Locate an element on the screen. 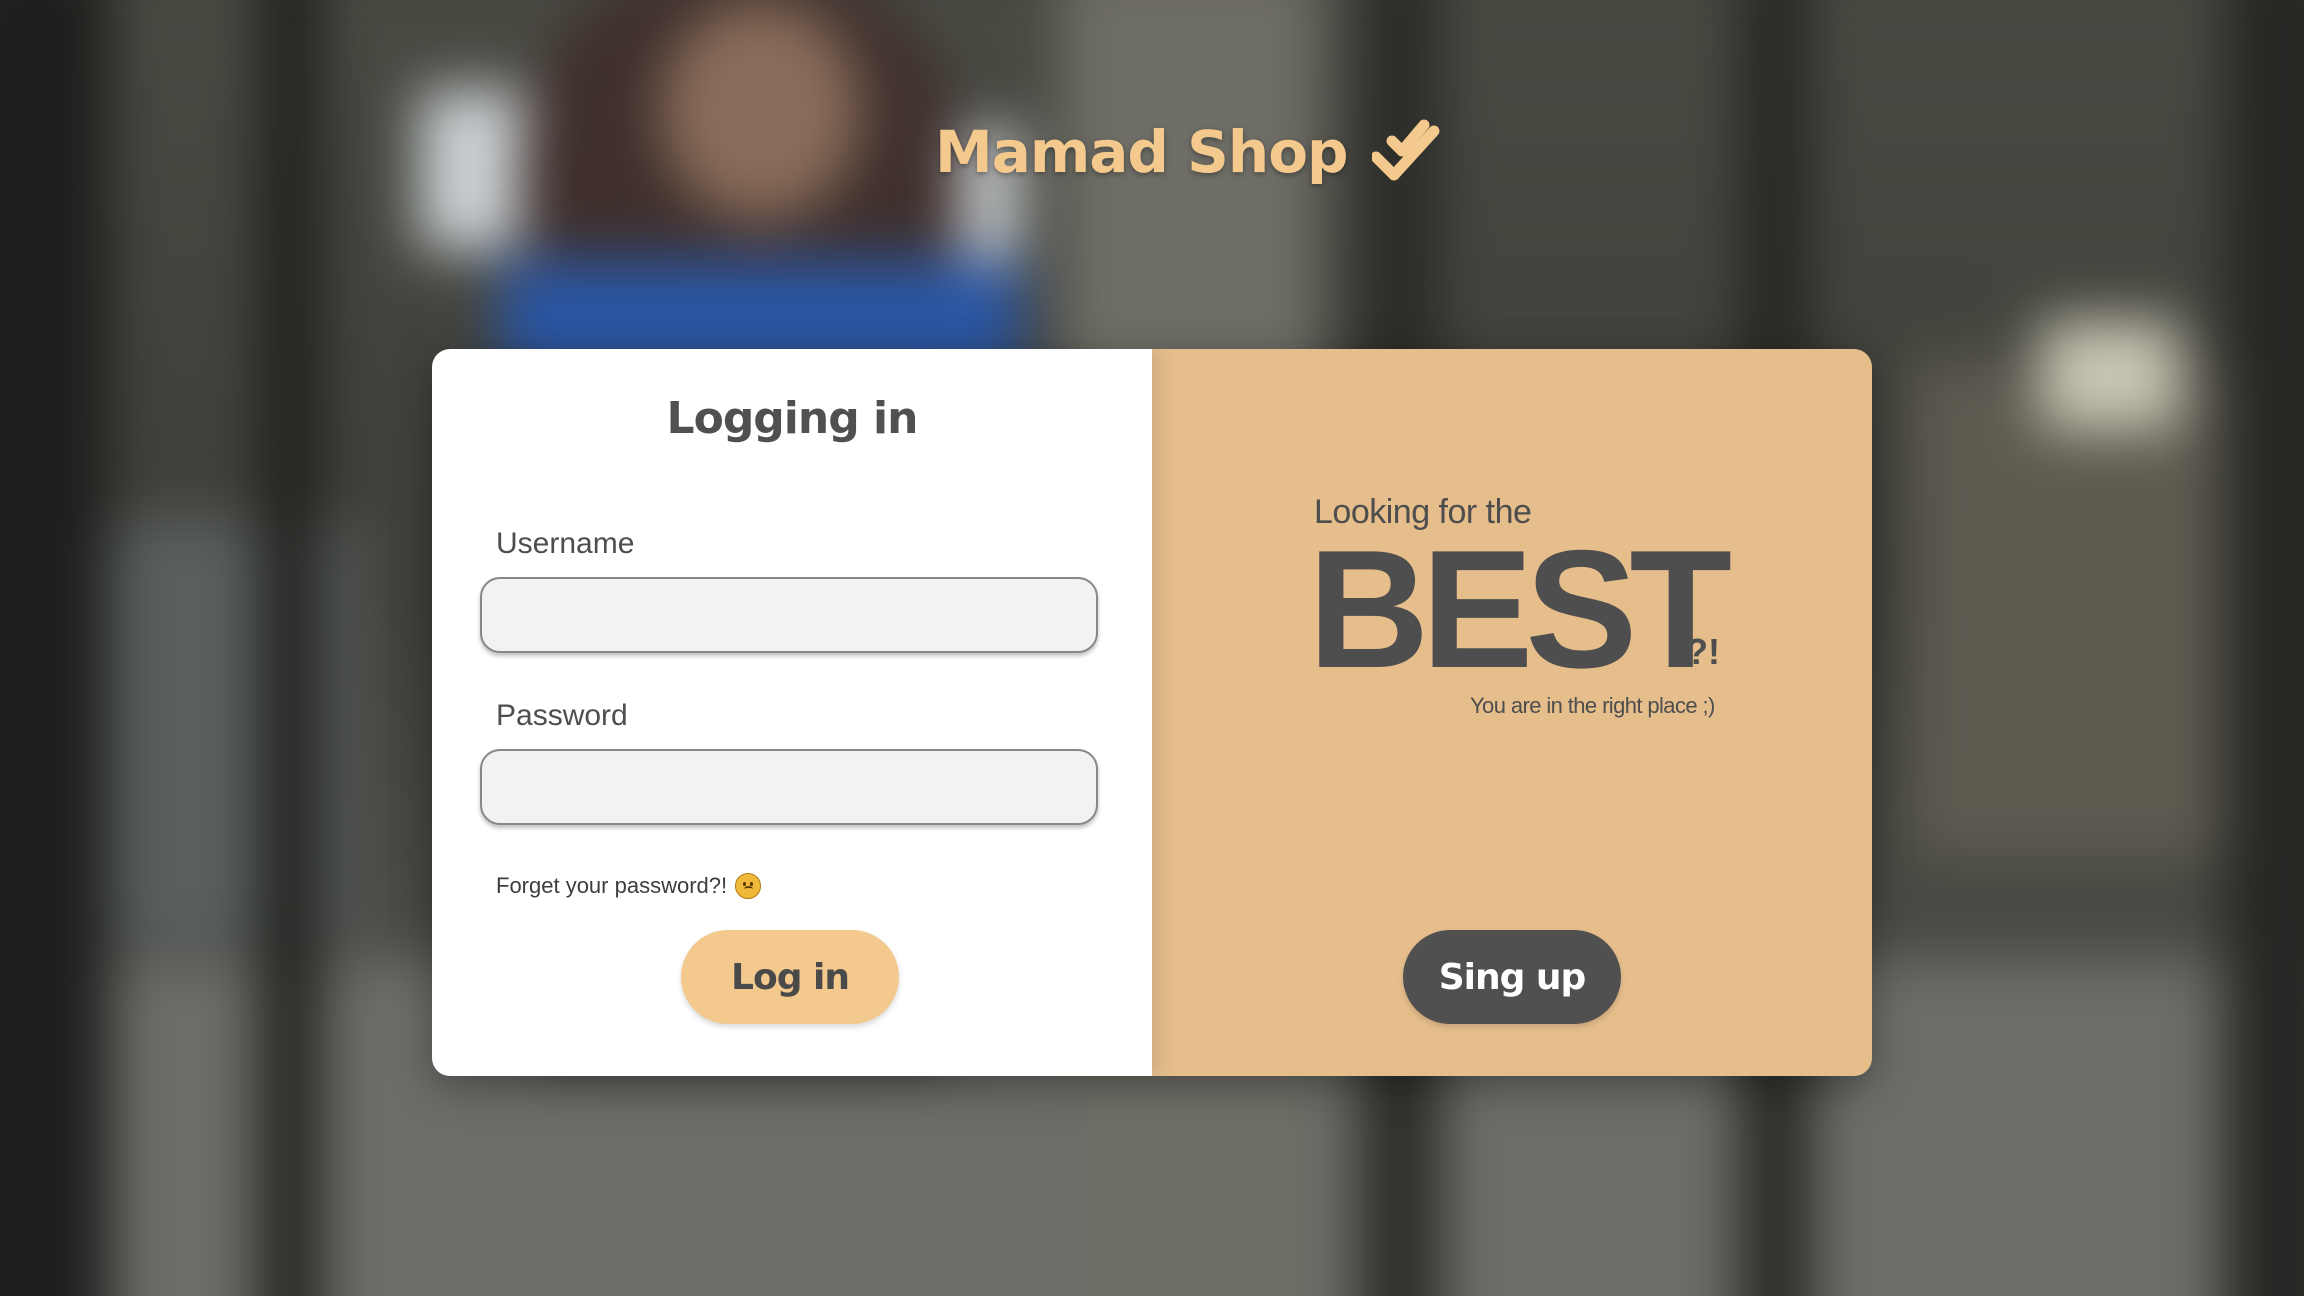 This screenshot has width=2304, height=1296. sad-face-emoji-icon is located at coordinates (748, 886).